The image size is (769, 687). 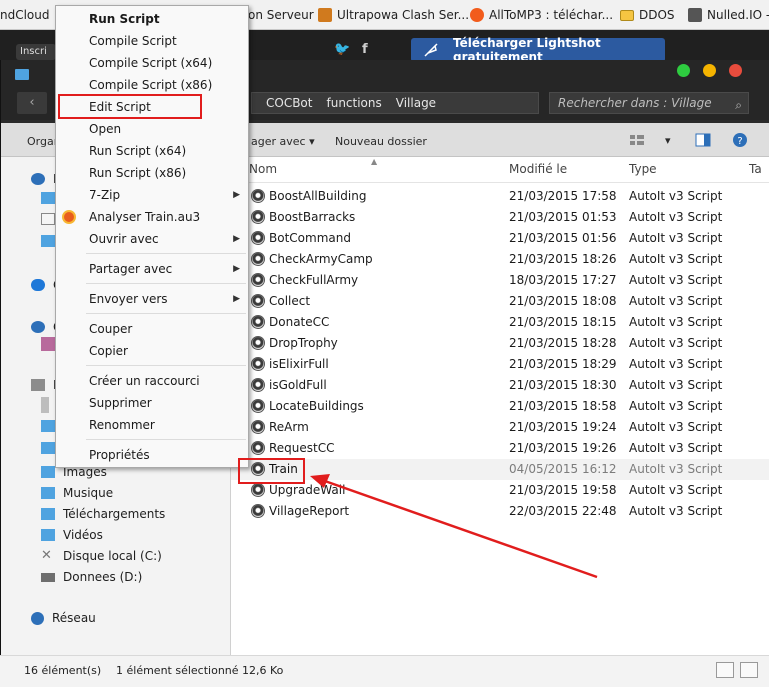 What do you see at coordinates (637, 140) in the screenshot?
I see `view-options-icon` at bounding box center [637, 140].